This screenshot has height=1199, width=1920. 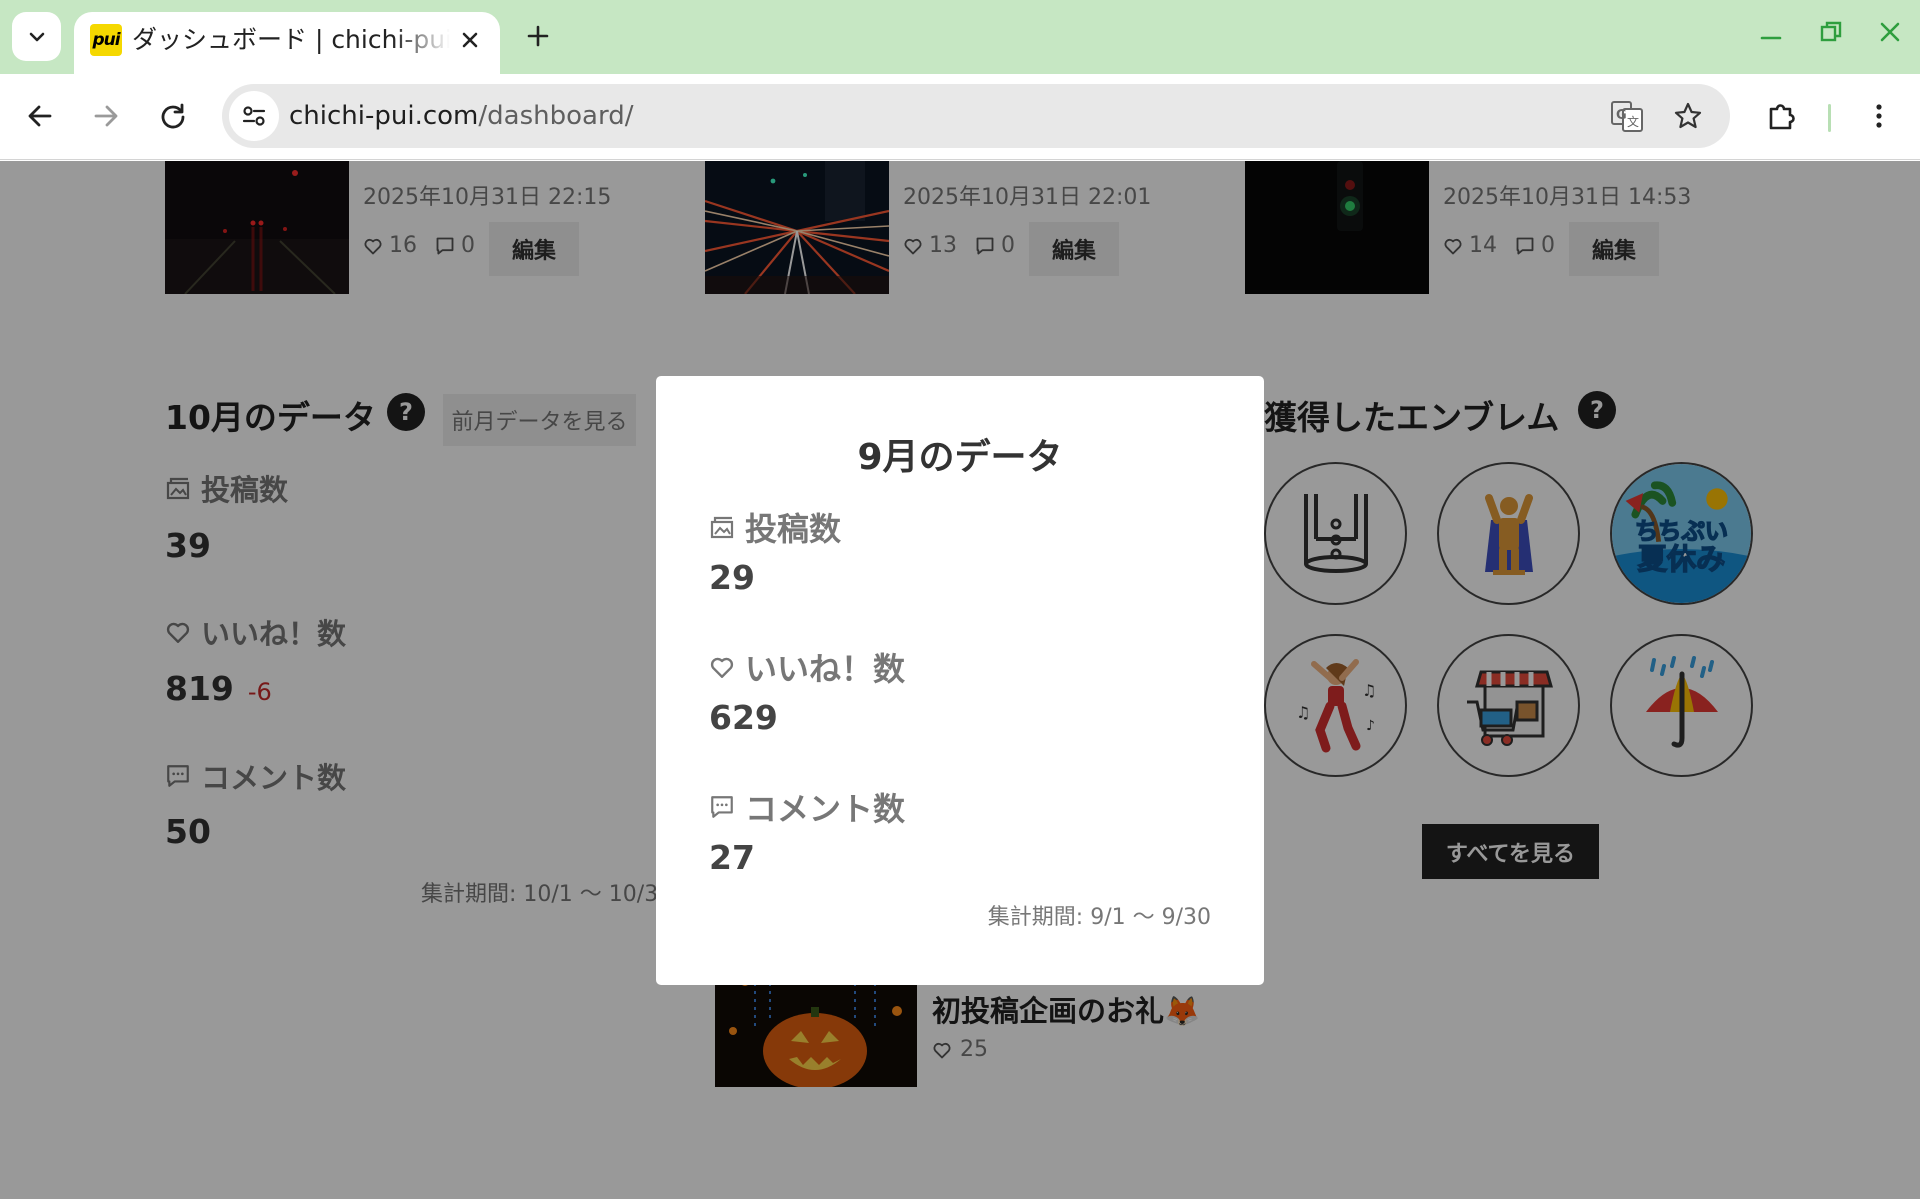 What do you see at coordinates (722, 527) in the screenshot?
I see `images-icon` at bounding box center [722, 527].